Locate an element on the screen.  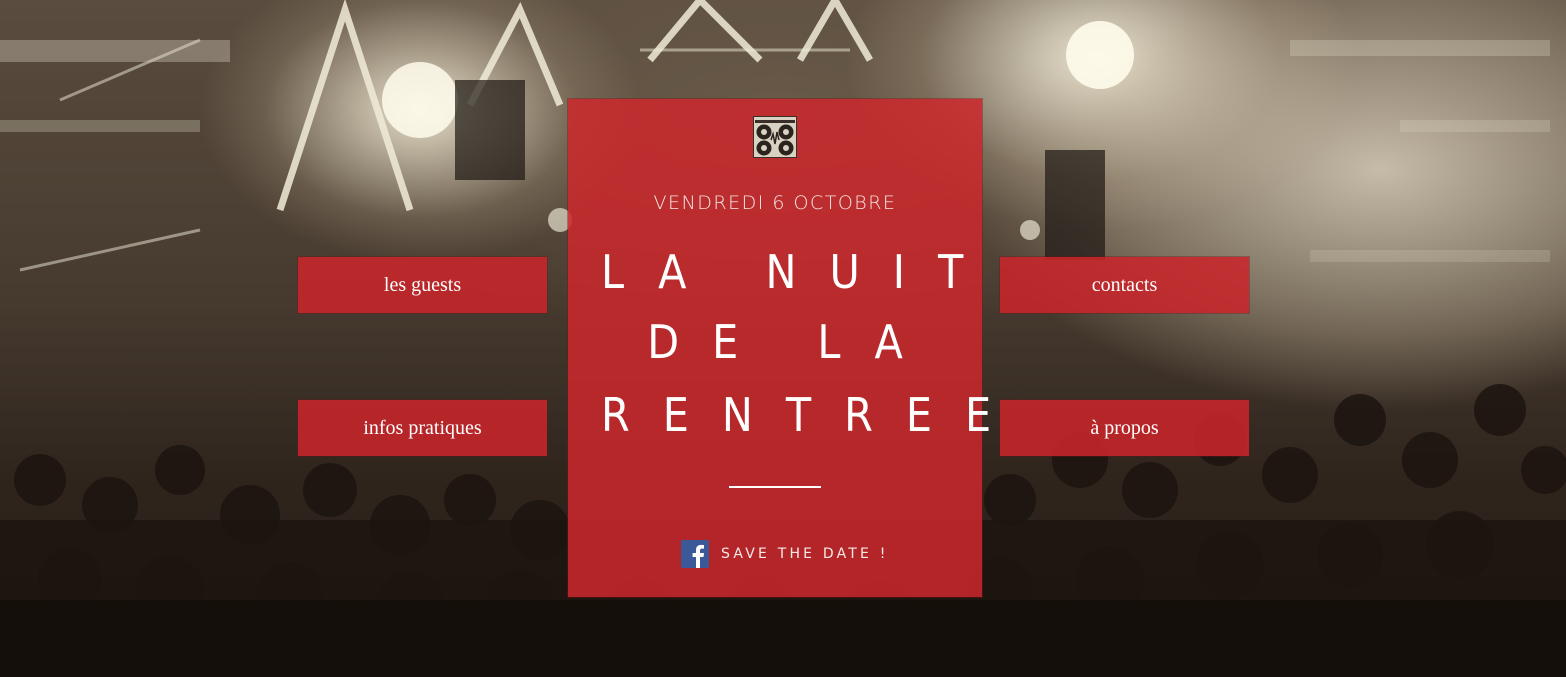
nav-contacts-label: contacts is located at coordinates (1124, 284).